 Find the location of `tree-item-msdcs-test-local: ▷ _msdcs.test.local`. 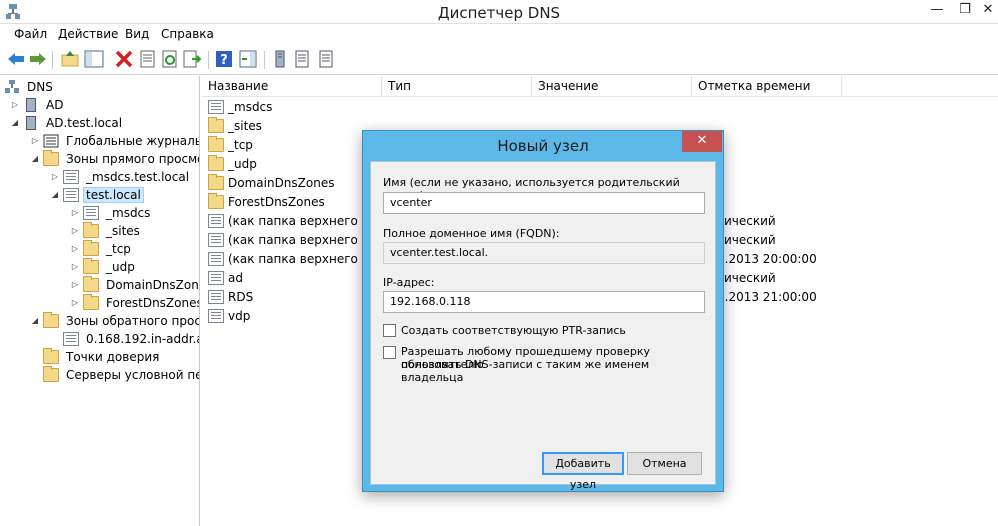

tree-item-msdcs-test-local: ▷ _msdcs.test.local is located at coordinates (121, 177).